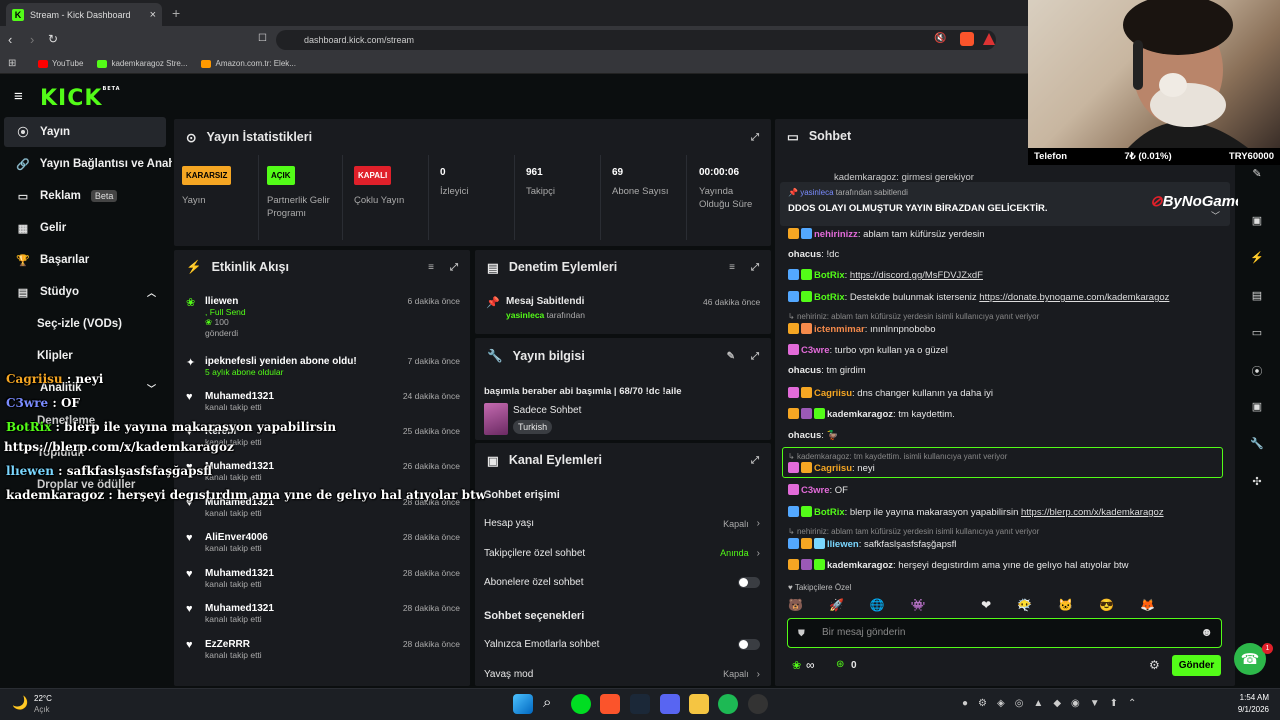  Describe the element at coordinates (1008, 435) in the screenshot. I see `chat-message: ohacus: 🦆` at that location.